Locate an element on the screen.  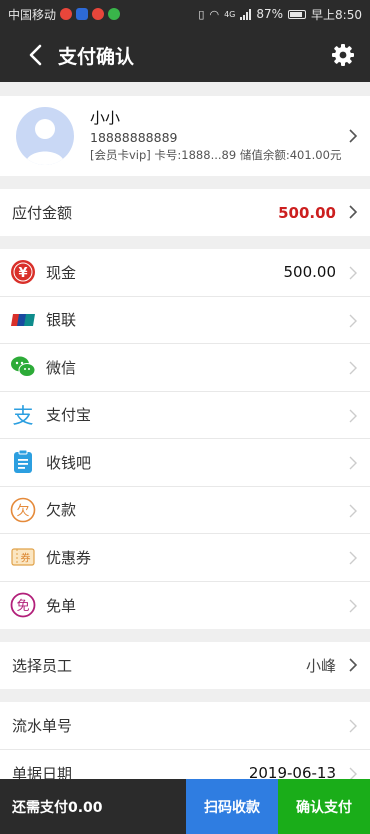
network-type: 4G is located at coordinates (230, 14).